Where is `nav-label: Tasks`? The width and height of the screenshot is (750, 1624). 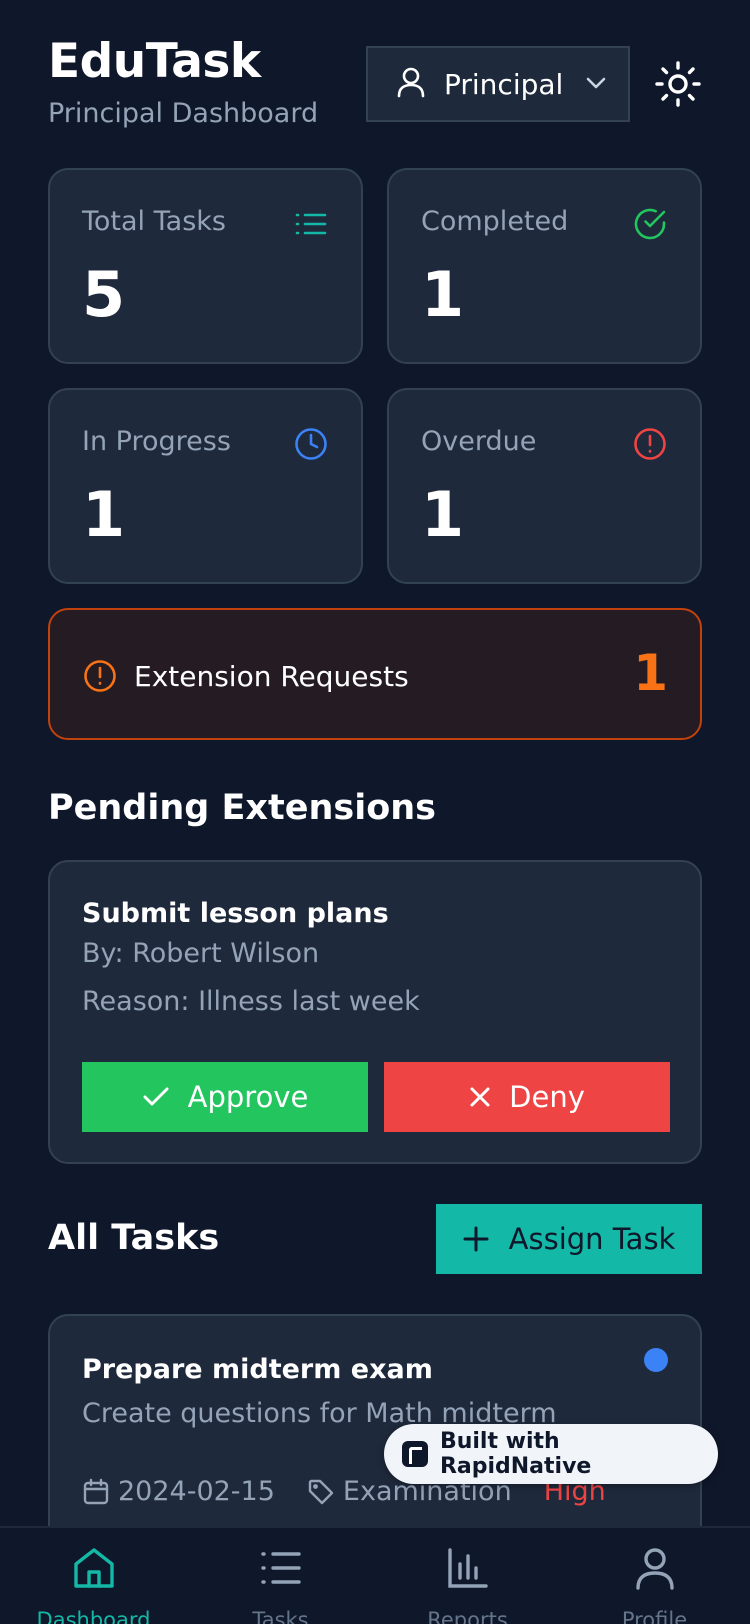
nav-label: Tasks is located at coordinates (280, 1616).